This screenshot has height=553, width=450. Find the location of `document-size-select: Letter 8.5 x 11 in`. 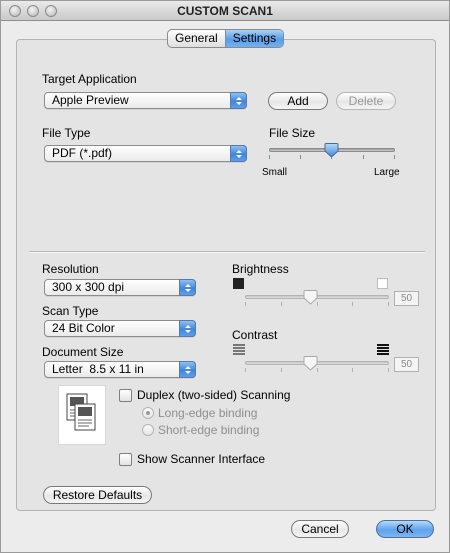

document-size-select: Letter 8.5 x 11 in is located at coordinates (120, 369).